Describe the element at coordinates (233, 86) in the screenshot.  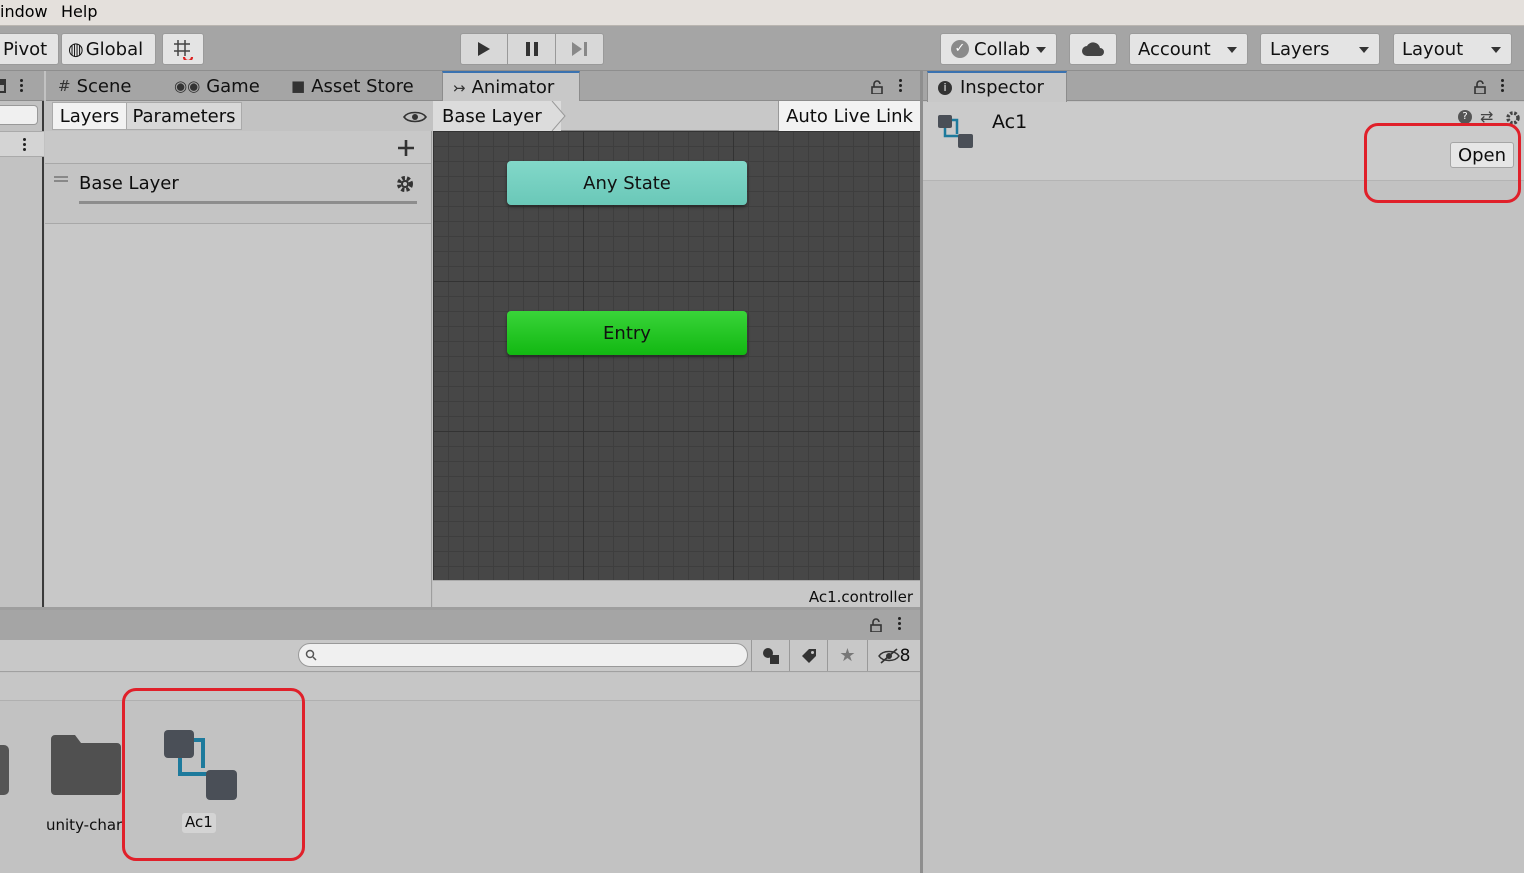
I see `tab-game-label: Game` at that location.